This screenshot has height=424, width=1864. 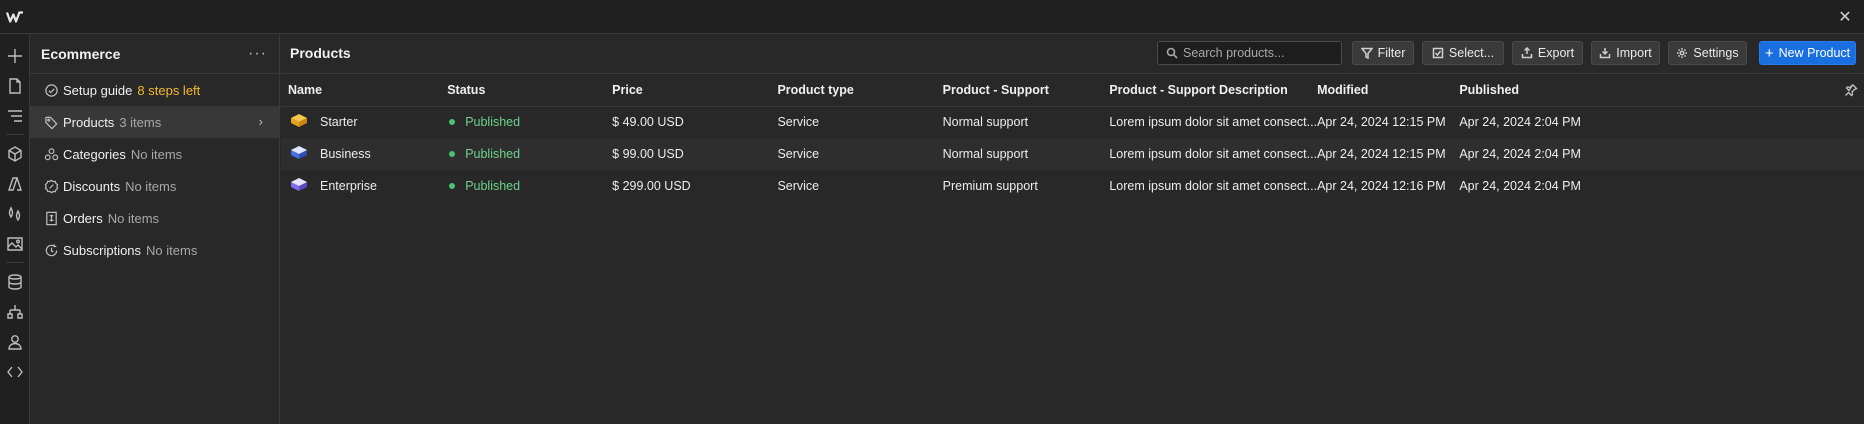 What do you see at coordinates (81, 53) in the screenshot?
I see `panel-title: Ecommerce` at bounding box center [81, 53].